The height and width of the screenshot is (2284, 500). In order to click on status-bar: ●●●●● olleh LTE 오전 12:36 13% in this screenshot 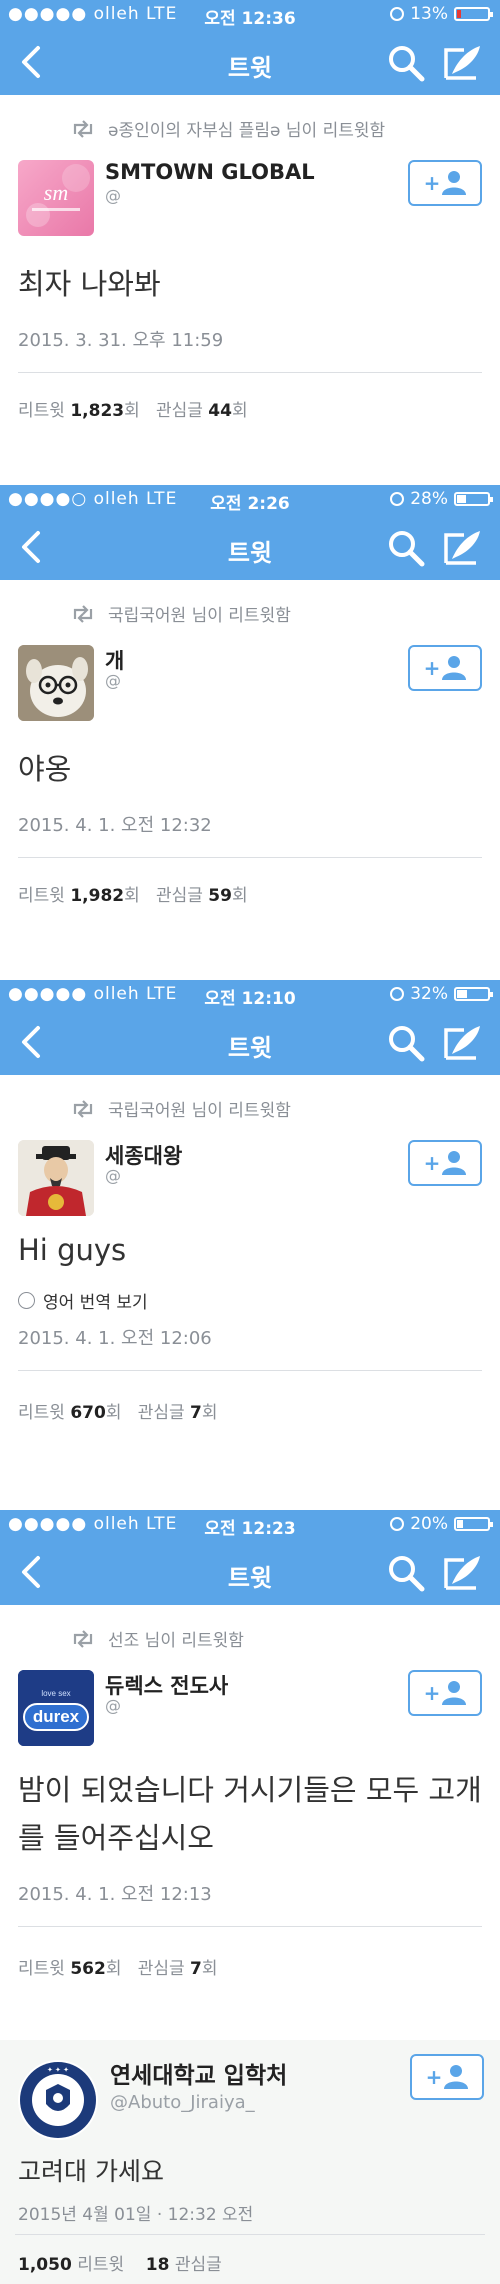, I will do `click(250, 15)`.